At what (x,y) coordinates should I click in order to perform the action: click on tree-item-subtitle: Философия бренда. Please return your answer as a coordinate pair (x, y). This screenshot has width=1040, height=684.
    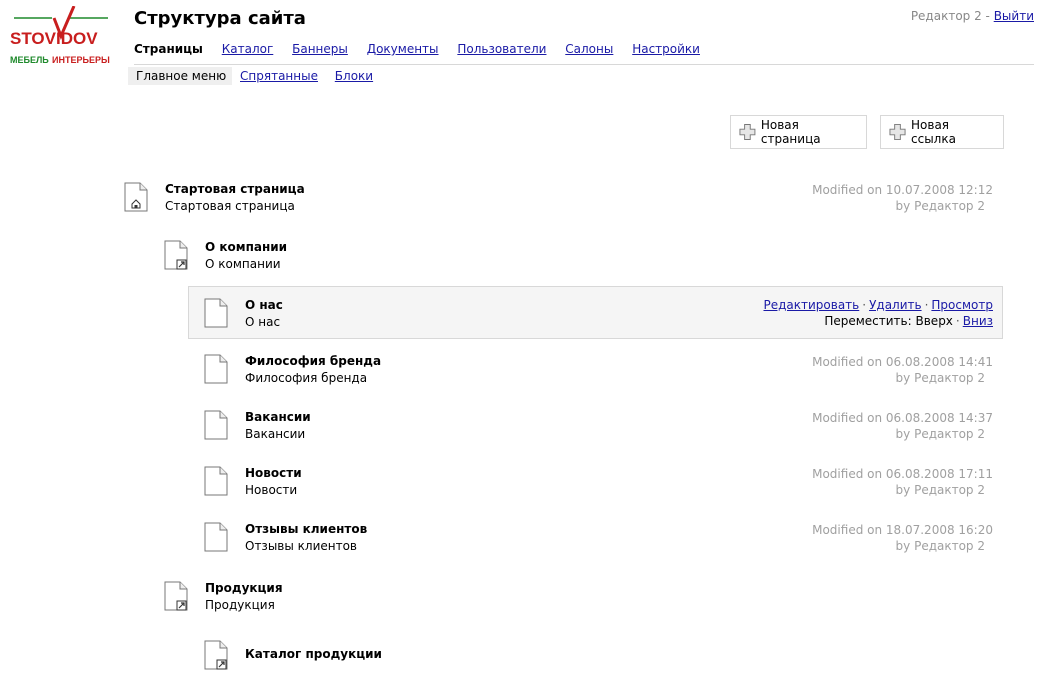
    Looking at the image, I should click on (306, 378).